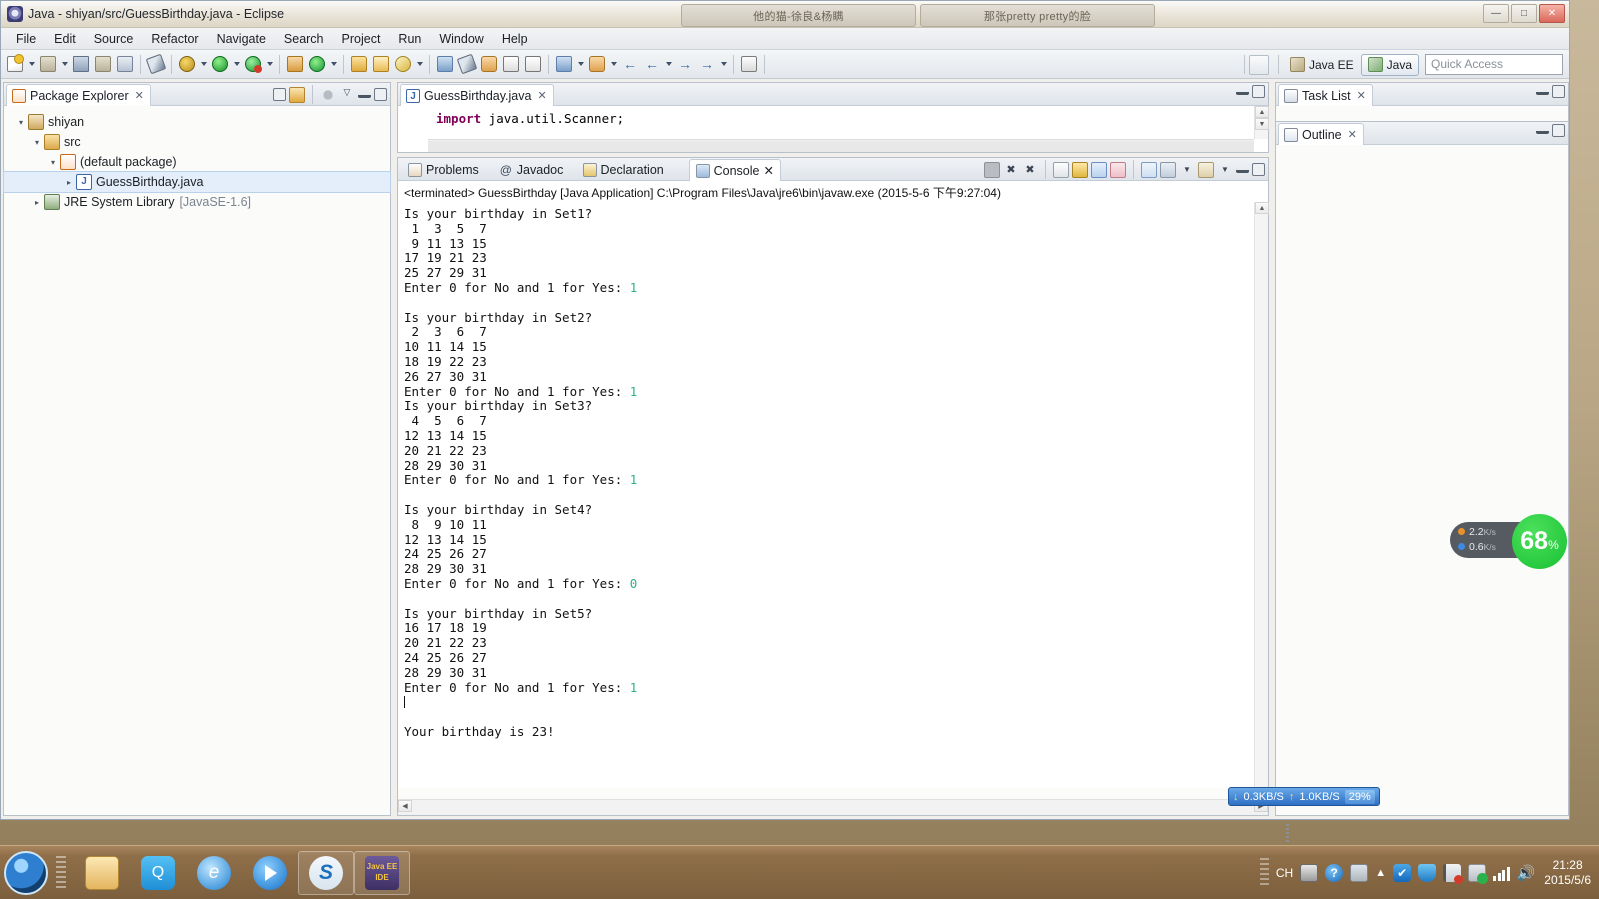  I want to click on show-console-on-output-icon, so click(1099, 169).